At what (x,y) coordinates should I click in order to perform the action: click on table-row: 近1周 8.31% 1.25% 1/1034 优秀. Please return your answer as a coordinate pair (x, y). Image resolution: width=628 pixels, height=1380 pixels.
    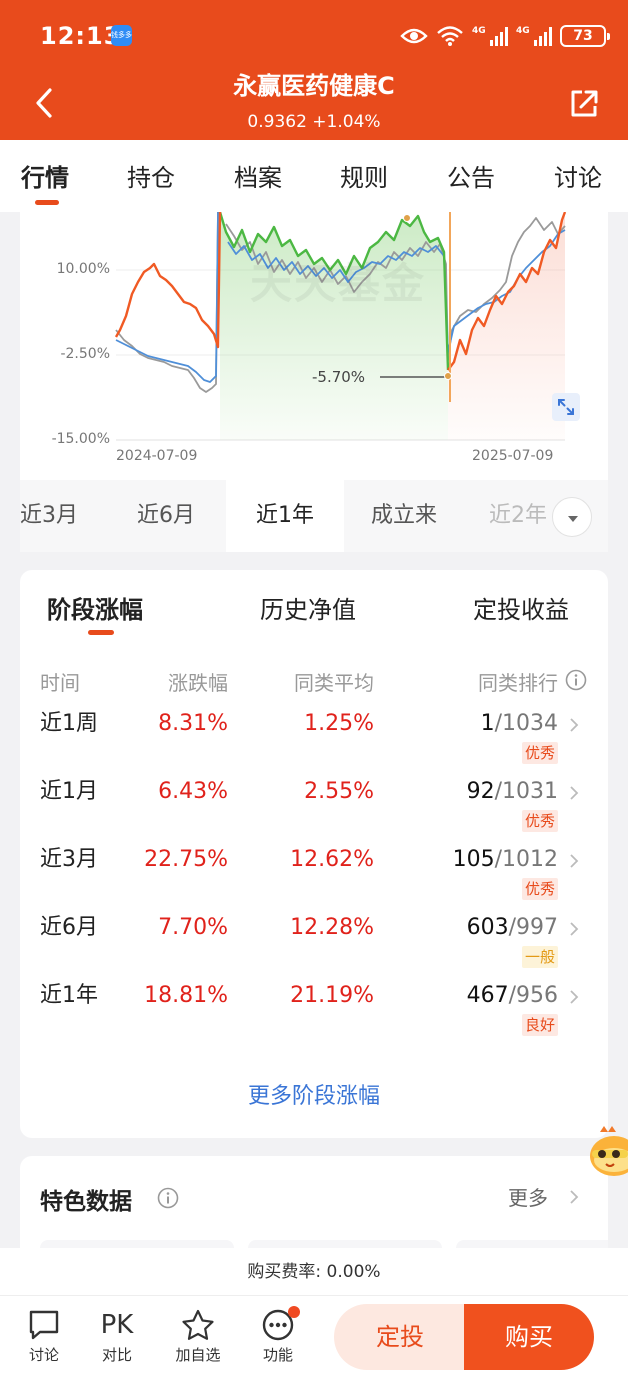
    Looking at the image, I should click on (314, 742).